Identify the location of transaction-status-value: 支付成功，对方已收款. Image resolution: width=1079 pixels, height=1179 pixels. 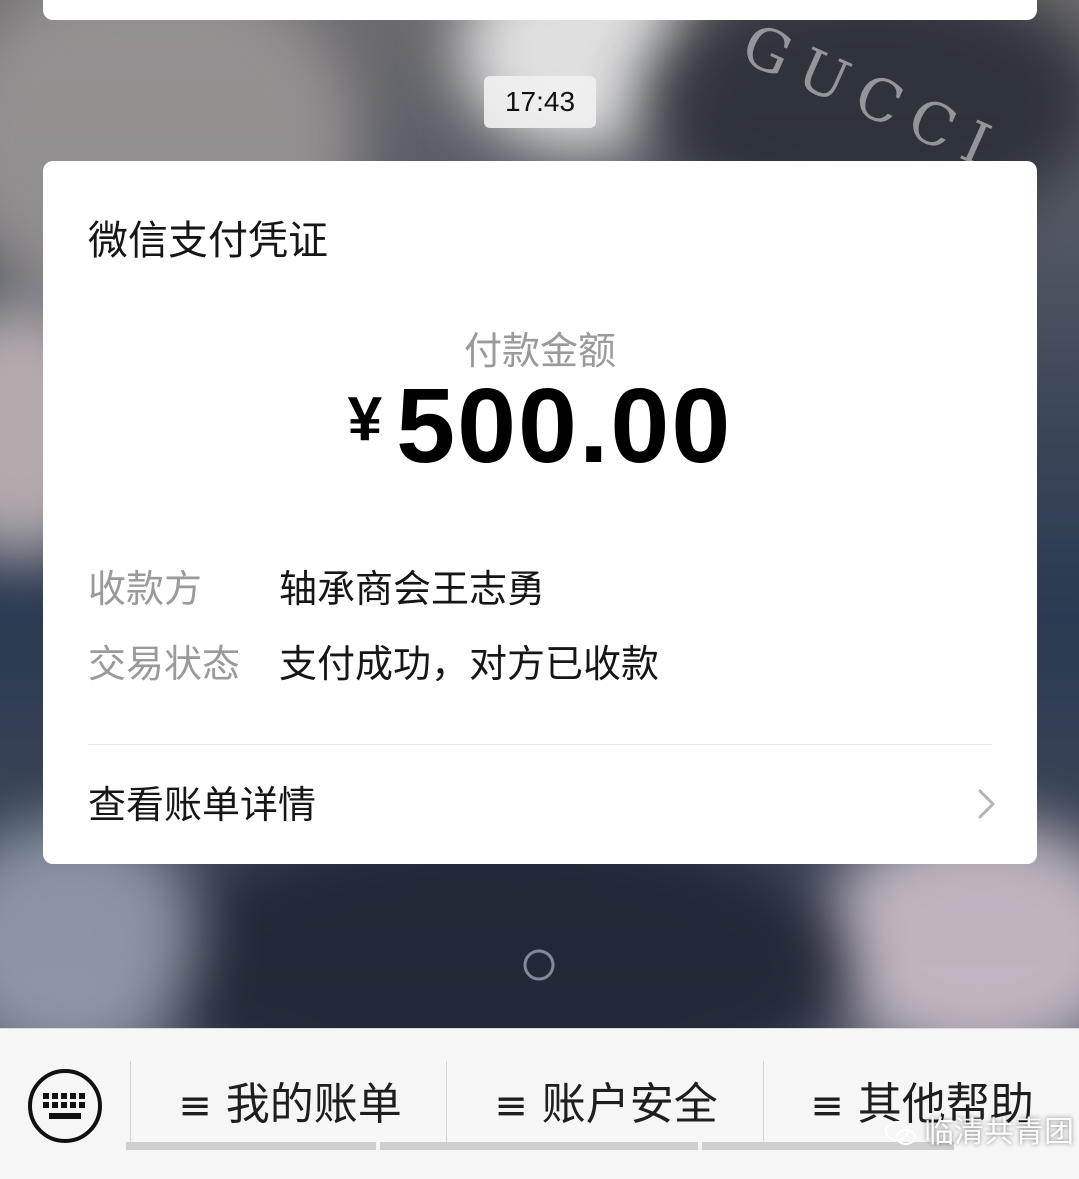
(469, 664).